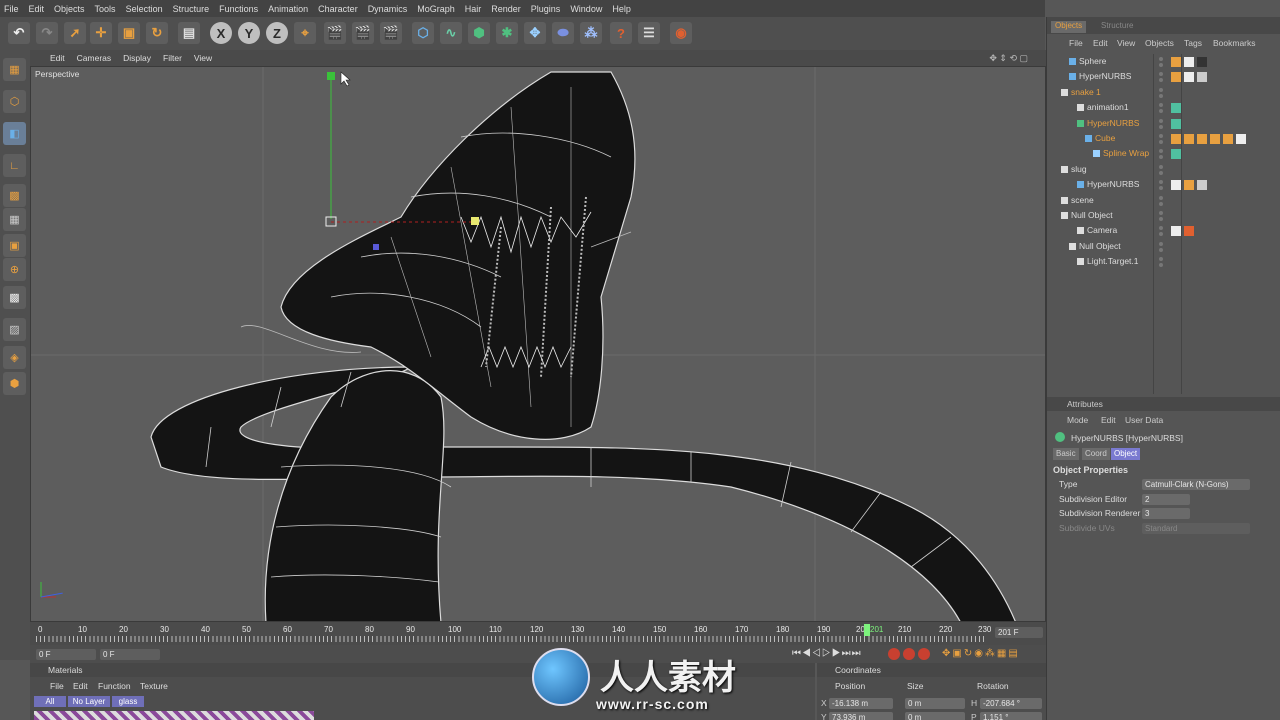 The width and height of the screenshot is (1280, 720). I want to click on viewport-menu-filter: Filter, so click(172, 58).